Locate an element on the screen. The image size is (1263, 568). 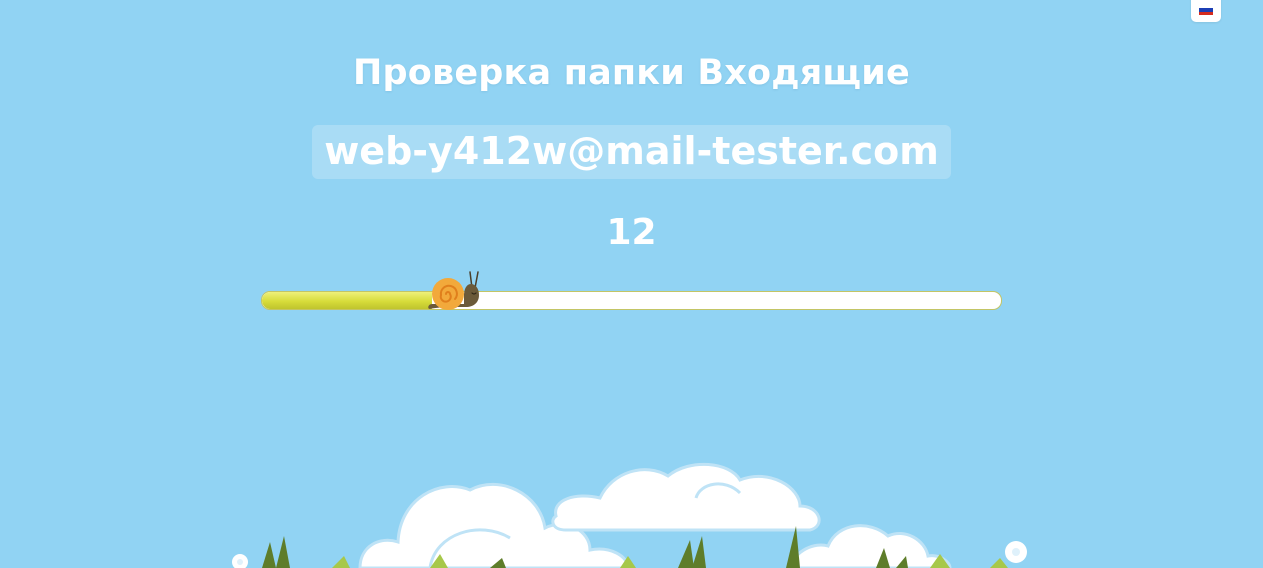
language-selector is located at coordinates (1206, 11).